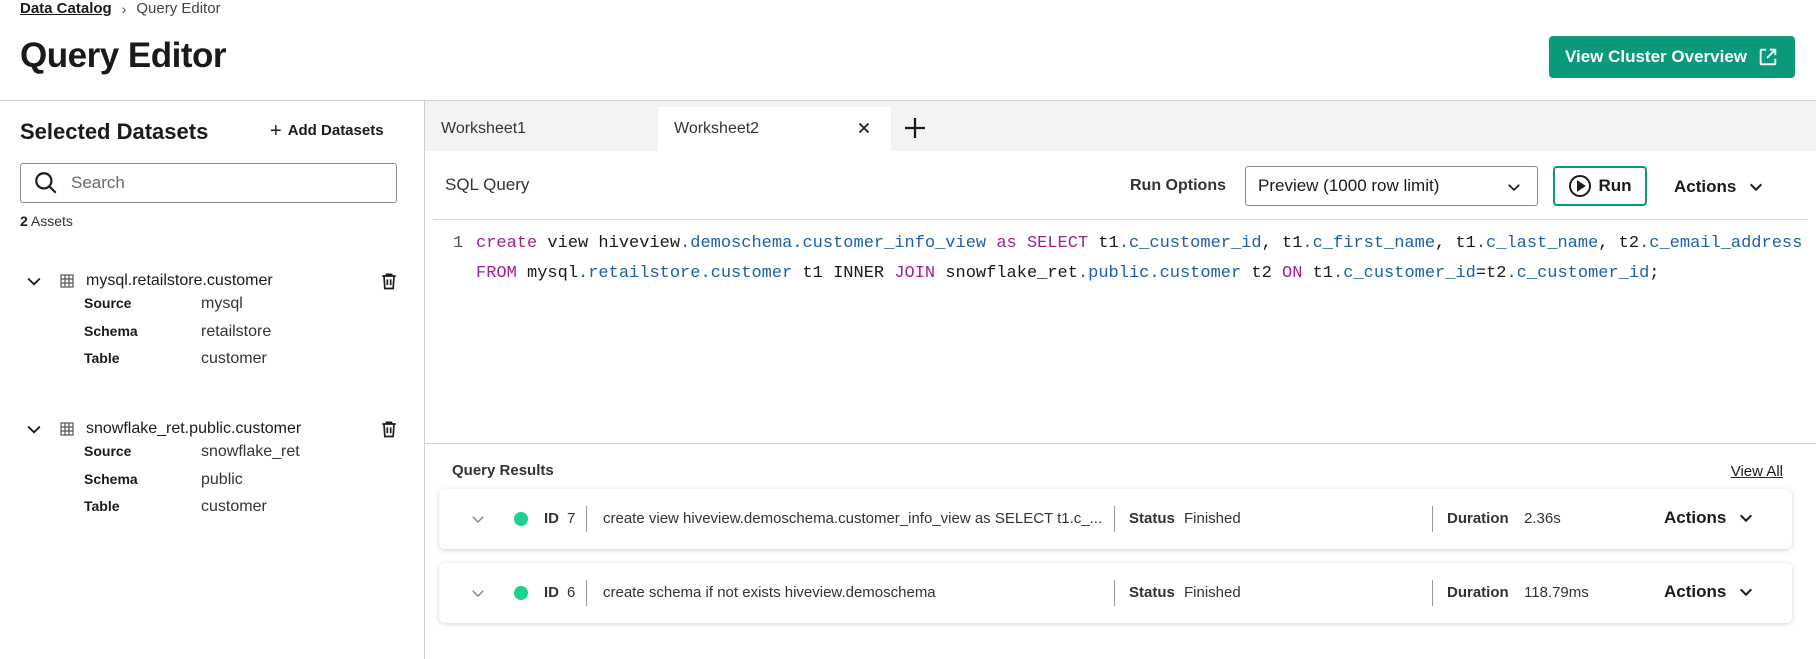 The image size is (1816, 659). I want to click on chevron-right-icon: ›, so click(124, 8).